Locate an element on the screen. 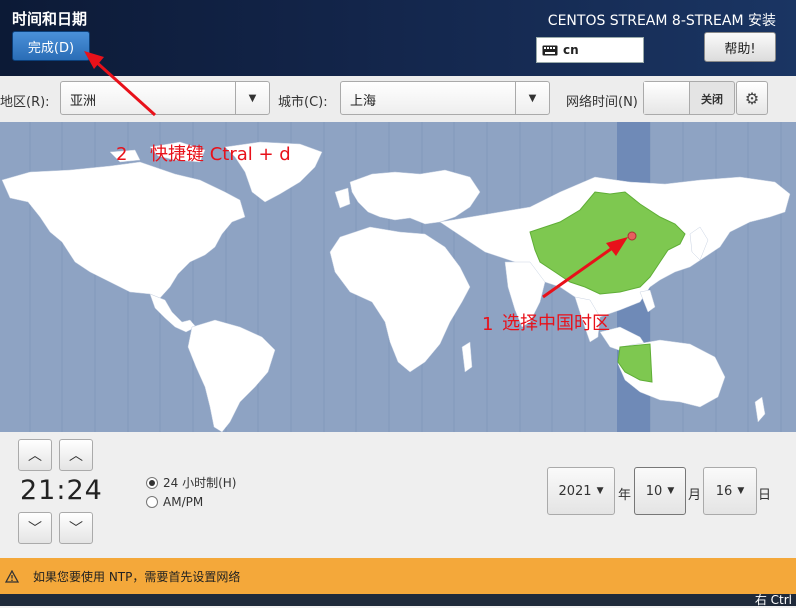 The height and width of the screenshot is (608, 796). month-unit: 月 is located at coordinates (695, 495).